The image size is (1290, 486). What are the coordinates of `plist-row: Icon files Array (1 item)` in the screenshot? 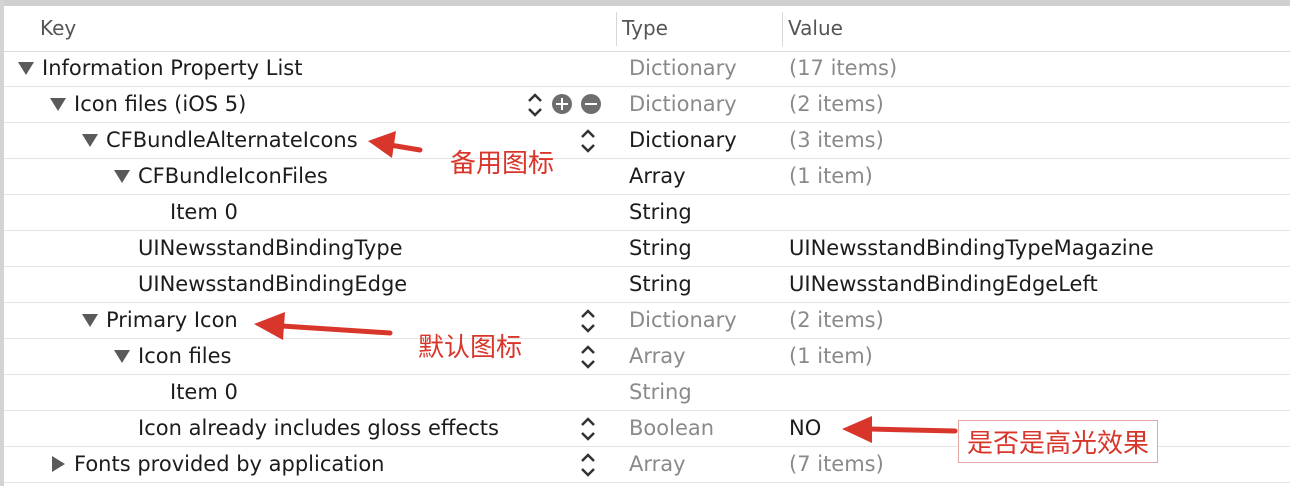 It's located at (647, 357).